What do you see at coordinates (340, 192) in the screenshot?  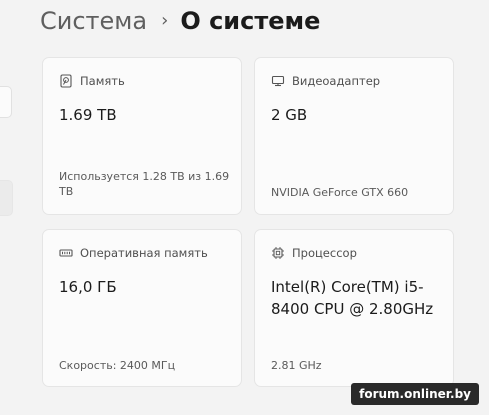 I see `gpu-model-text: NVIDIA GeForce GTX 660` at bounding box center [340, 192].